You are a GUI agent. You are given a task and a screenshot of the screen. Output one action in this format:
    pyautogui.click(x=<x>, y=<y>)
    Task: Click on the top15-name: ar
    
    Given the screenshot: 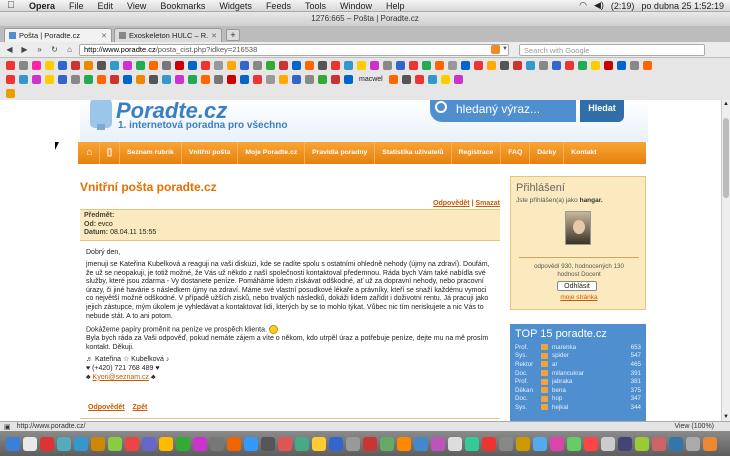 What is the action you would take?
    pyautogui.click(x=586, y=364)
    